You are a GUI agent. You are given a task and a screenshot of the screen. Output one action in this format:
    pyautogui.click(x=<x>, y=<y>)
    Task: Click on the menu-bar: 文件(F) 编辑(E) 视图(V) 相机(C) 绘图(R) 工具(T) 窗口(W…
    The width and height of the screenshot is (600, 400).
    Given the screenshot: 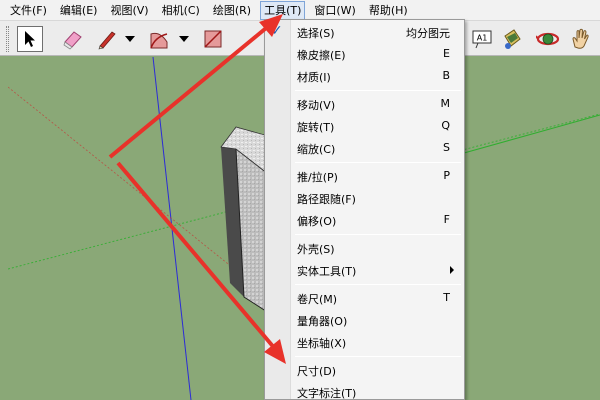 What is the action you would take?
    pyautogui.click(x=300, y=10)
    